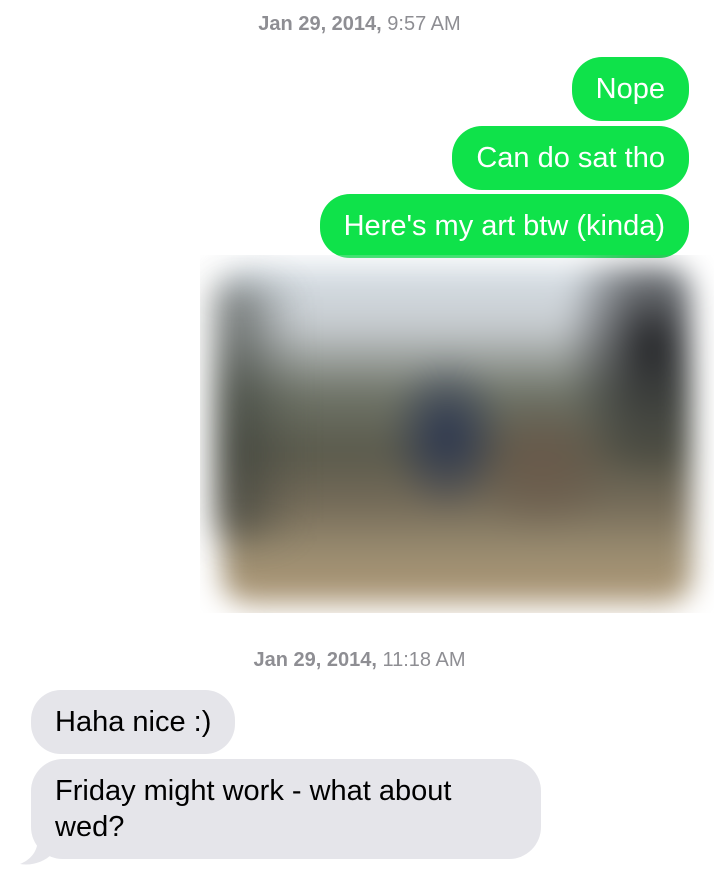 The image size is (719, 875). I want to click on message-text: Haha nice :), so click(133, 722).